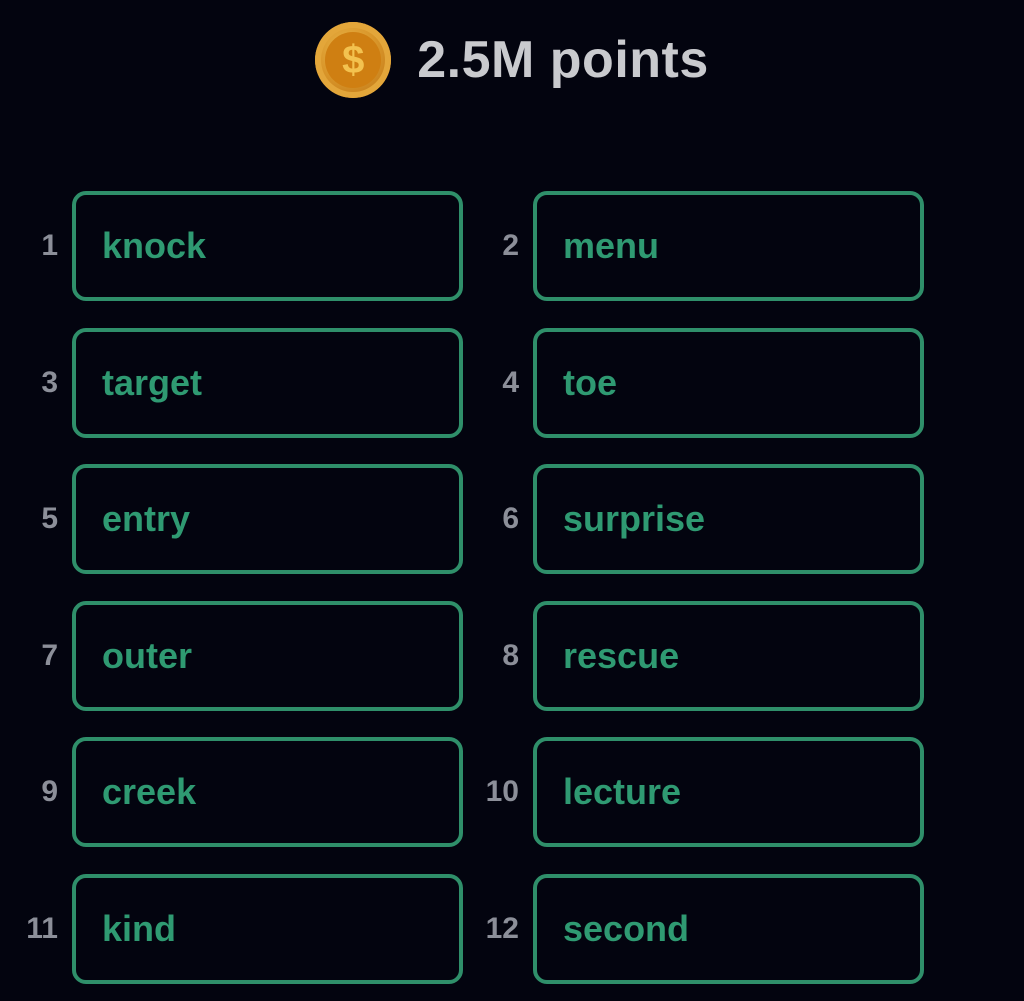 The width and height of the screenshot is (1024, 1001). I want to click on word-item: 6 surprise, so click(698, 519).